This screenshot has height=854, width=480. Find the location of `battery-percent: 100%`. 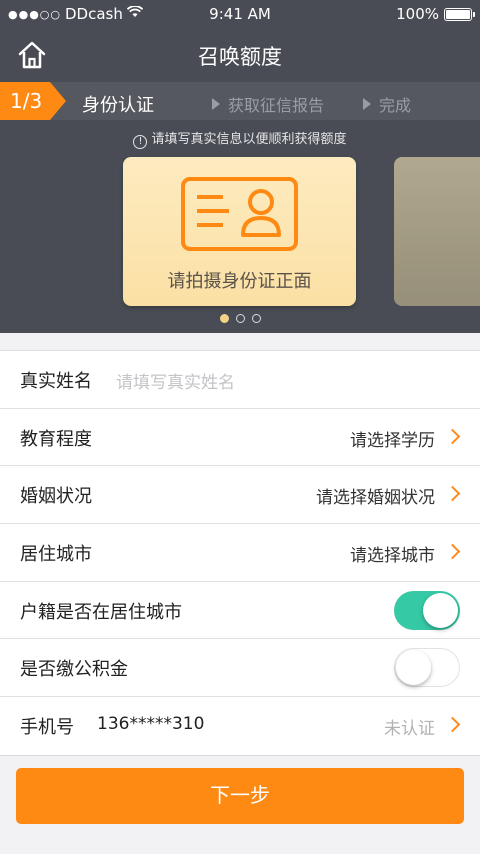

battery-percent: 100% is located at coordinates (417, 14).